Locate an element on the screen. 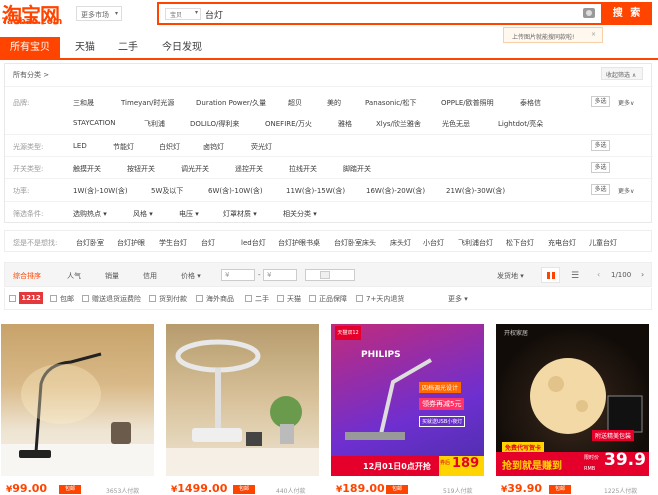  brand-item: DOLILO/得利来 is located at coordinates (214, 124).